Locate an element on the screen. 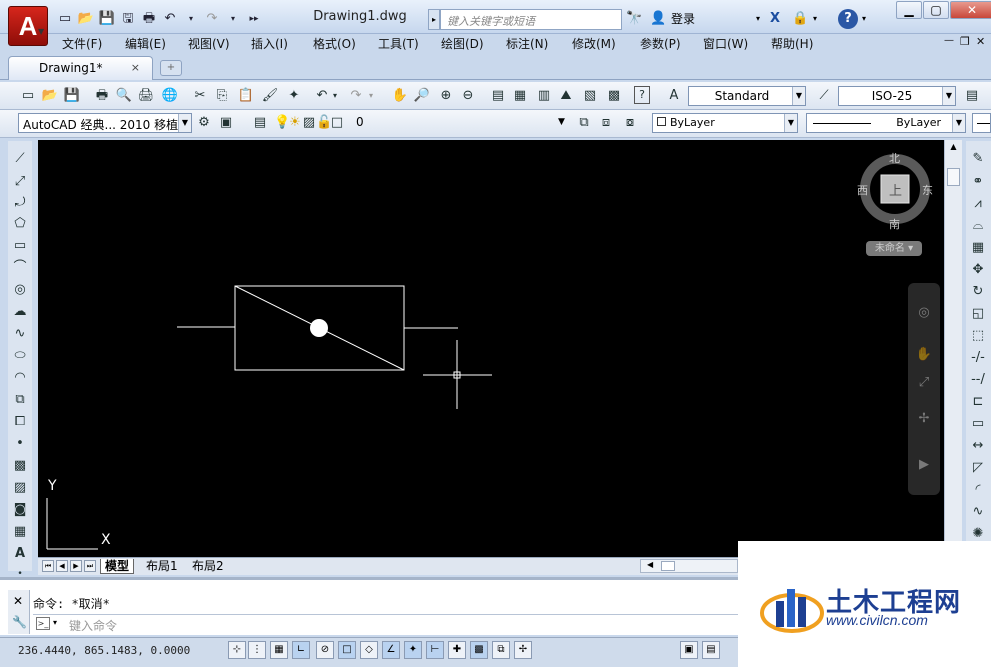 The image size is (991, 667). subscription-dropdown-icon: ▾ is located at coordinates (815, 19).